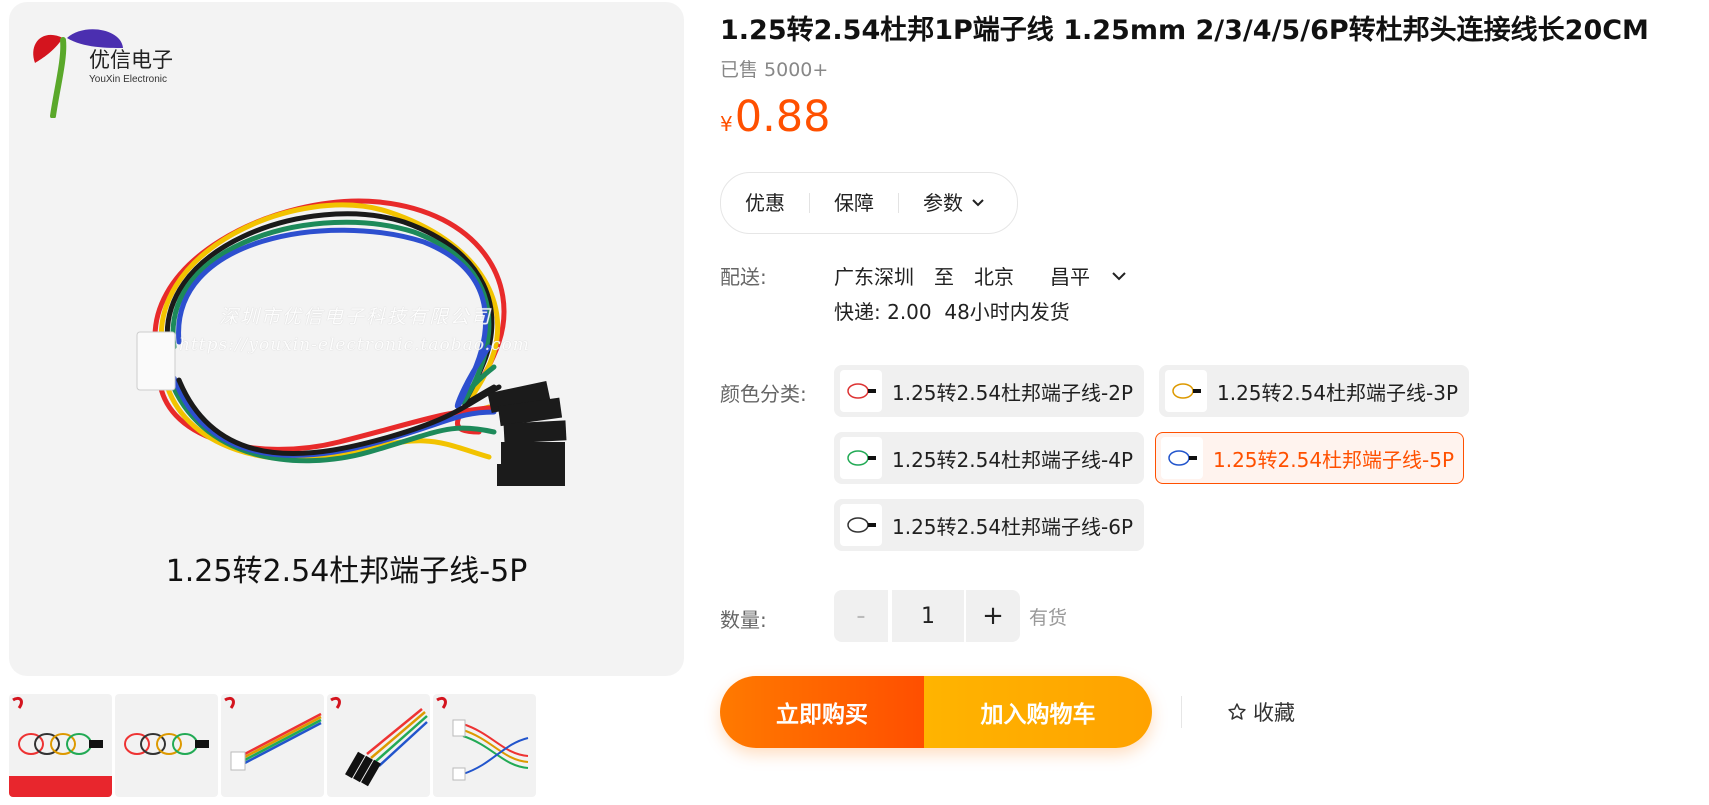 This screenshot has height=805, width=1709. Describe the element at coordinates (1237, 711) in the screenshot. I see `star-icon` at that location.